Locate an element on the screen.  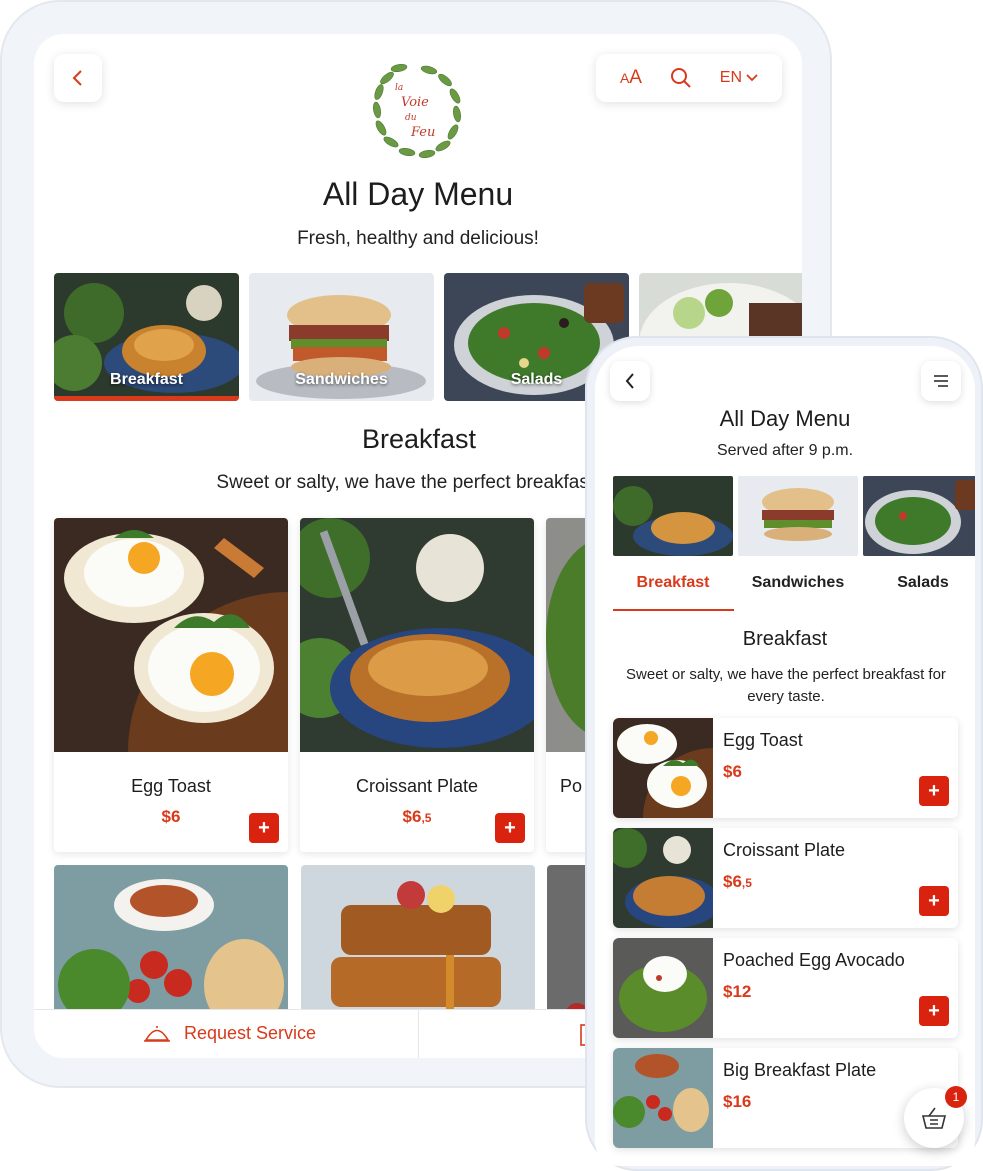
cart-count-badge: 1 is located at coordinates (956, 1097).